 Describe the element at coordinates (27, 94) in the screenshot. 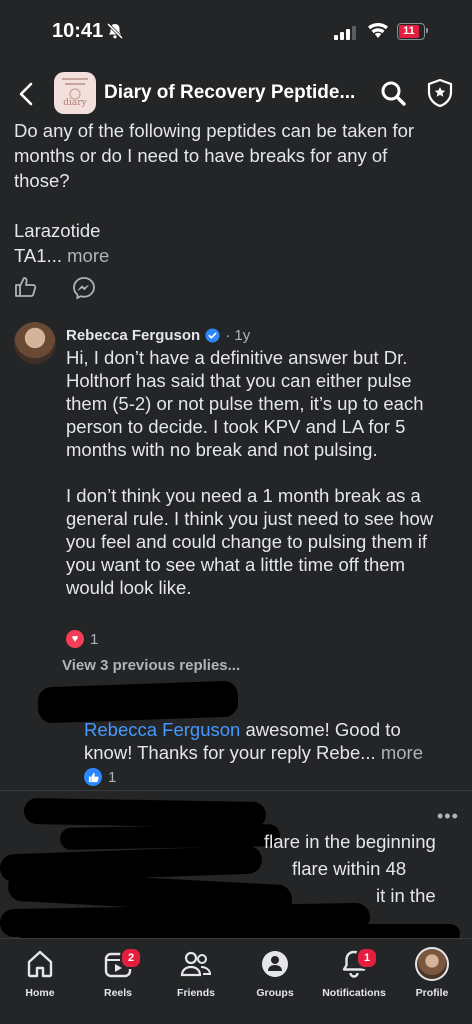

I see `back-chevron-icon` at that location.